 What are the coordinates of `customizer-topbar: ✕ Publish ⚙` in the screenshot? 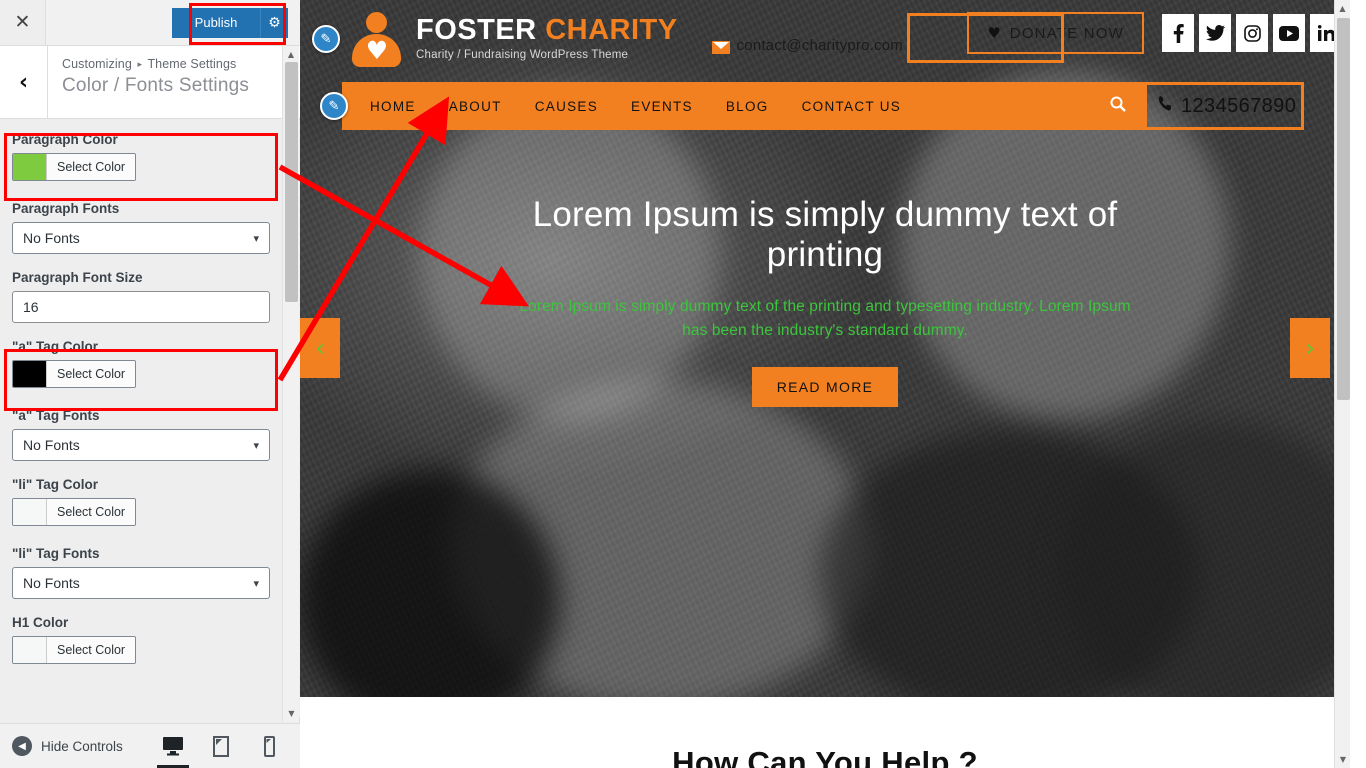 It's located at (150, 23).